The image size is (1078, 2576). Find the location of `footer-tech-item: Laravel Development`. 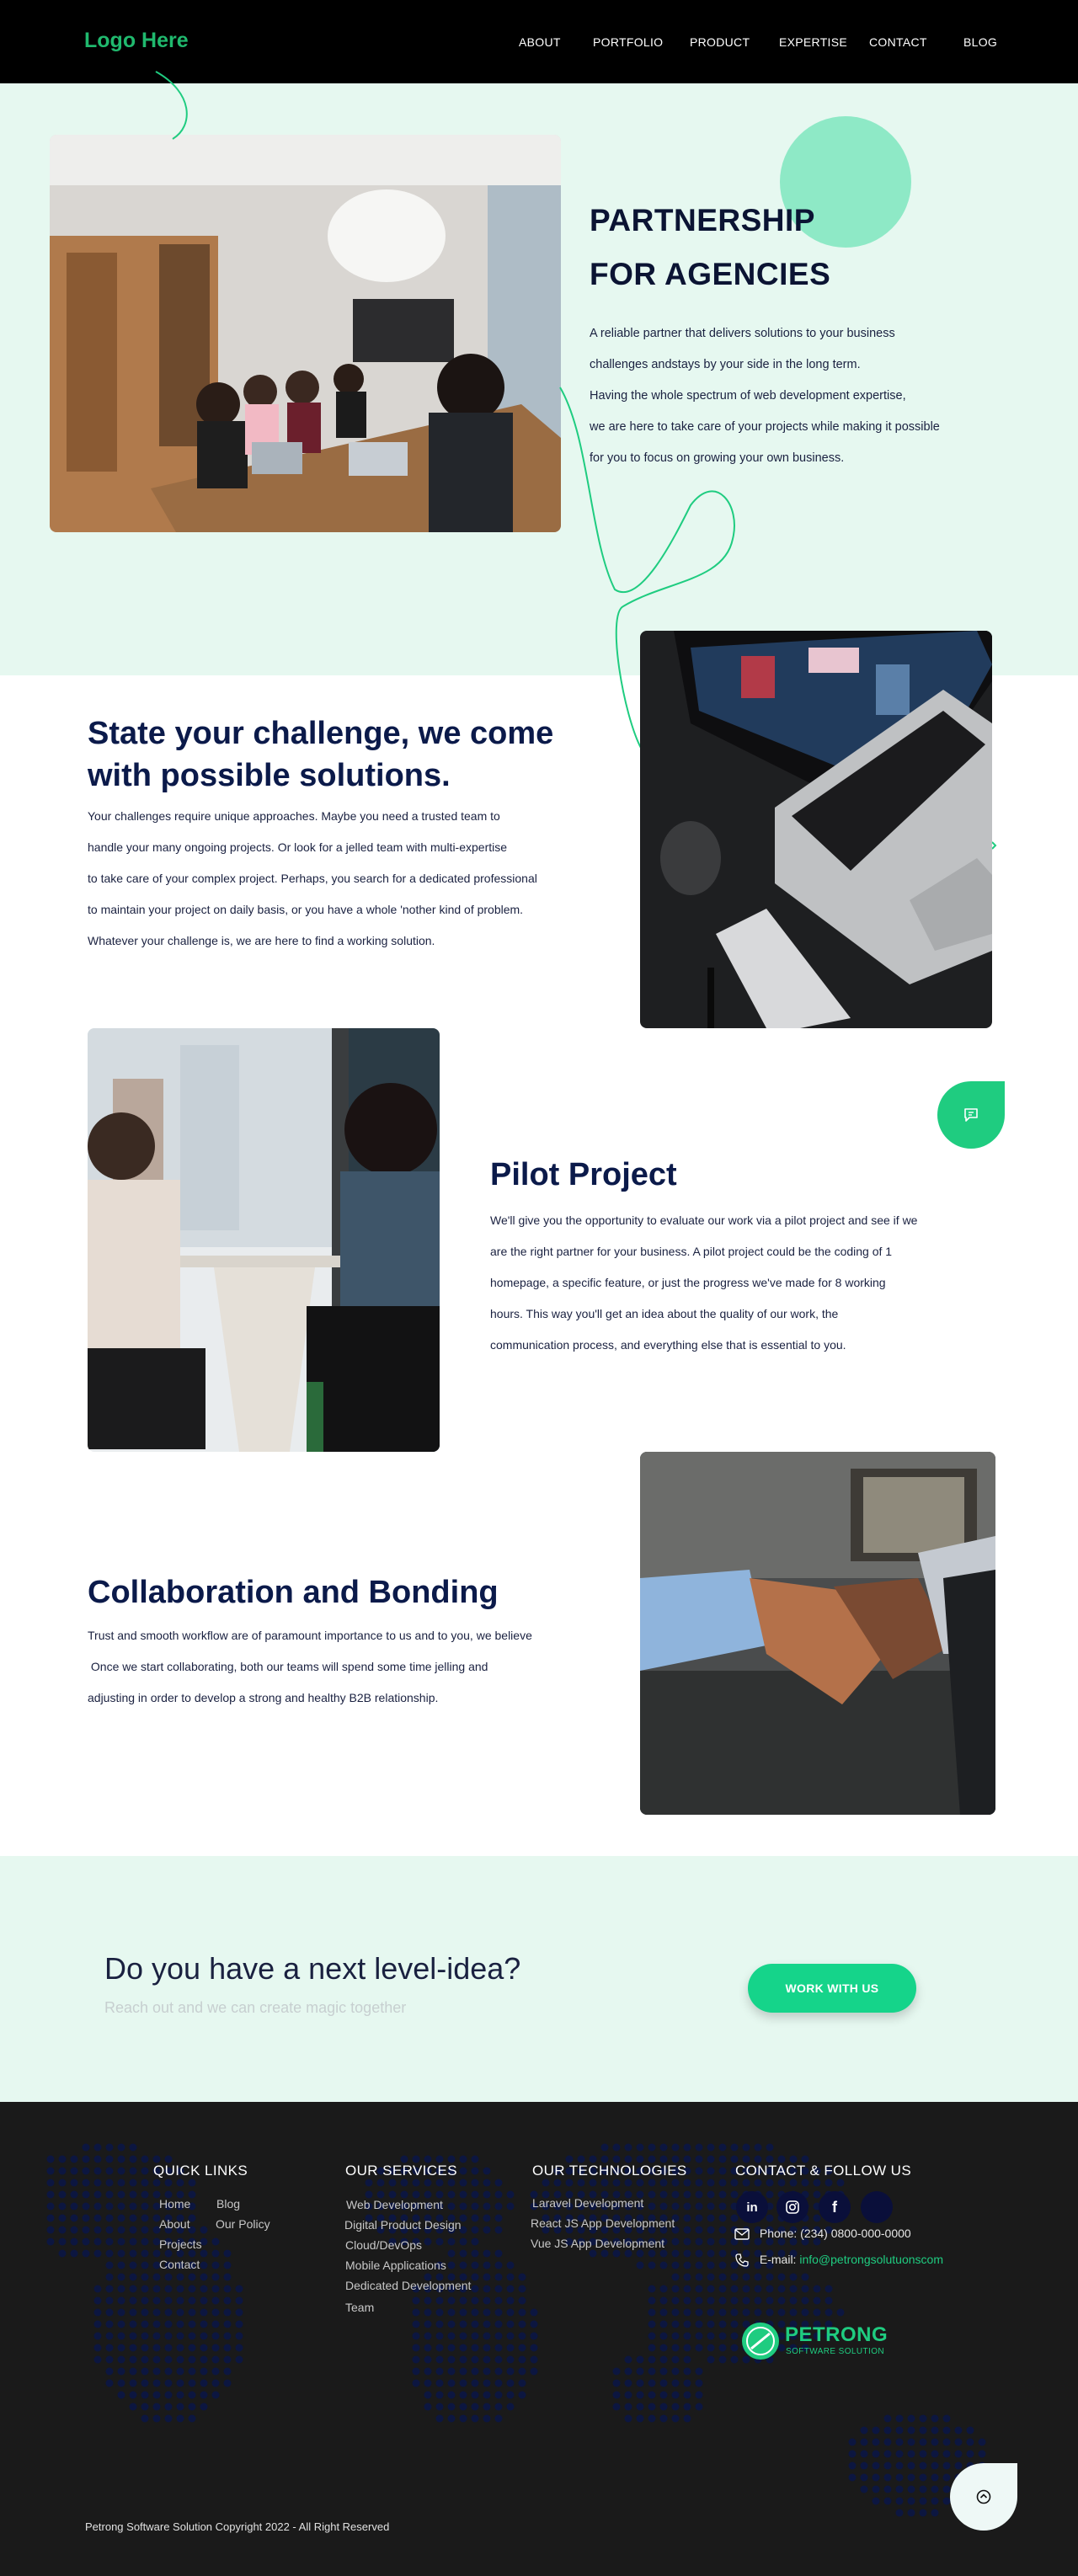

footer-tech-item: Laravel Development is located at coordinates (587, 2203).